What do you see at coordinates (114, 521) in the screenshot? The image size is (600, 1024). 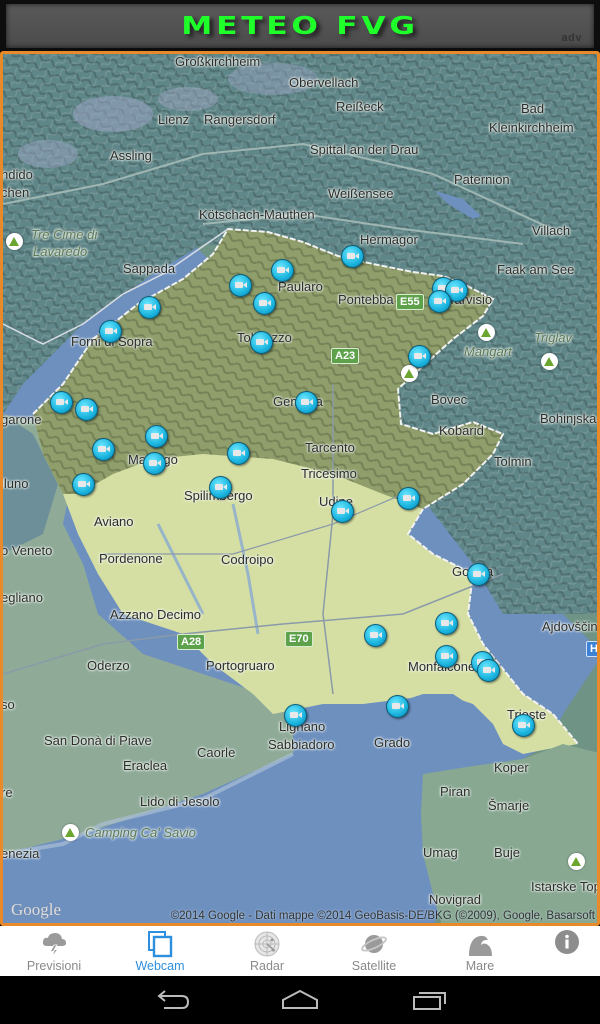 I see `place-label: Aviano` at bounding box center [114, 521].